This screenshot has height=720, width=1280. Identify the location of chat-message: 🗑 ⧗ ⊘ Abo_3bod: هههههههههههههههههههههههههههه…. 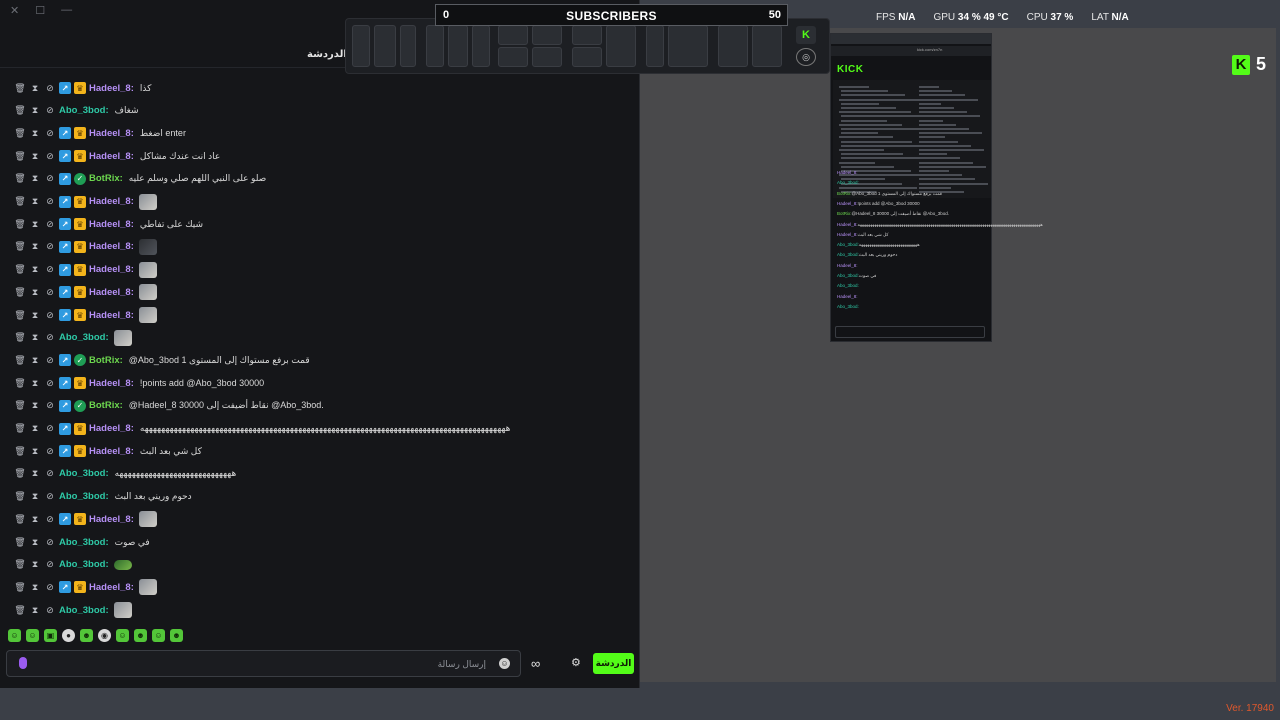
(125, 474).